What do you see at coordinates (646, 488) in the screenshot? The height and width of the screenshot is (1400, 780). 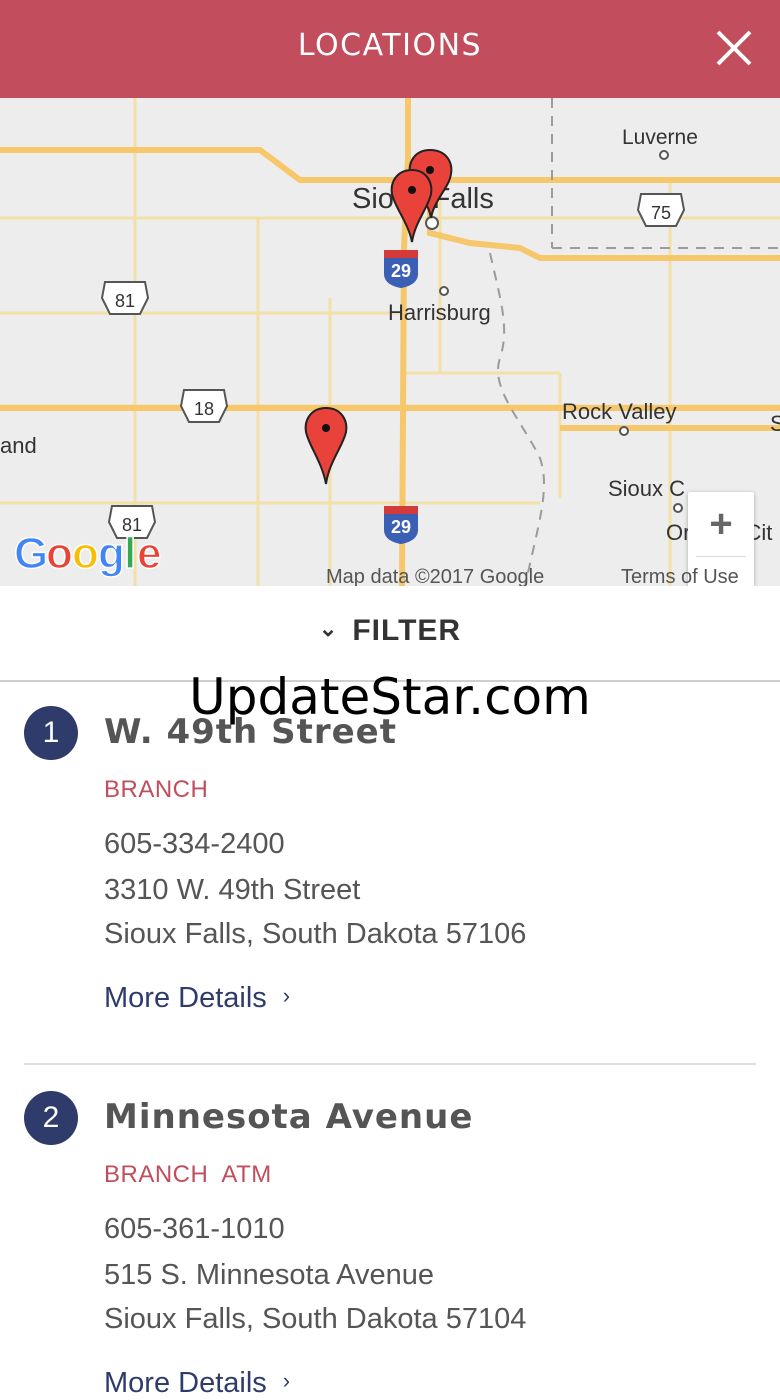 I see `place-label: Sioux C` at bounding box center [646, 488].